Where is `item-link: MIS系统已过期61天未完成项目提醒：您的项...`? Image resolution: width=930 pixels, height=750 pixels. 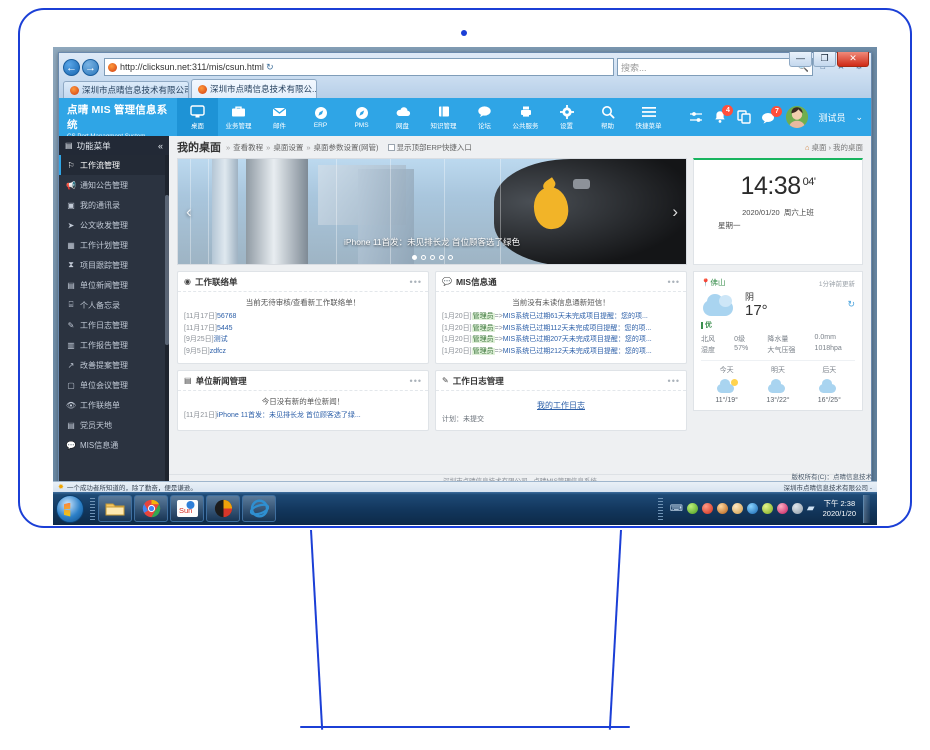
item-link: MIS系统已过期61天未完成项目提醒：您的项... is located at coordinates (575, 316).